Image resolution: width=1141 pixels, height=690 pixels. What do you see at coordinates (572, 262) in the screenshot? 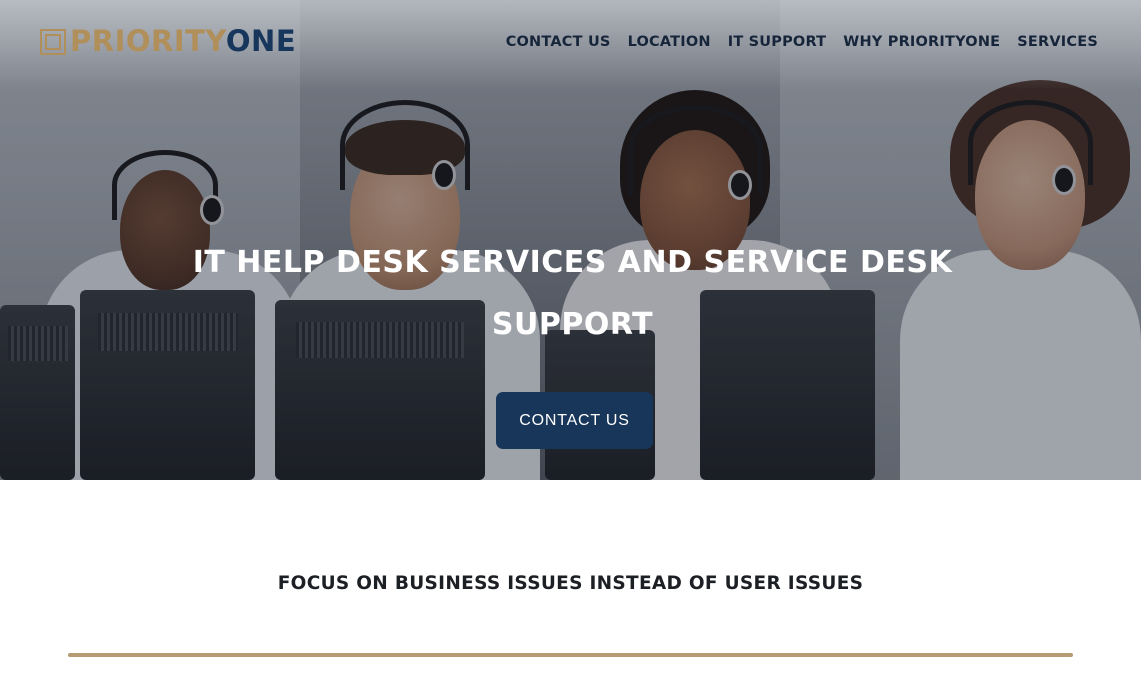
I see `hero-heading-line-1: IT HELP DESK SERVICES AND SERVICE DESK` at bounding box center [572, 262].